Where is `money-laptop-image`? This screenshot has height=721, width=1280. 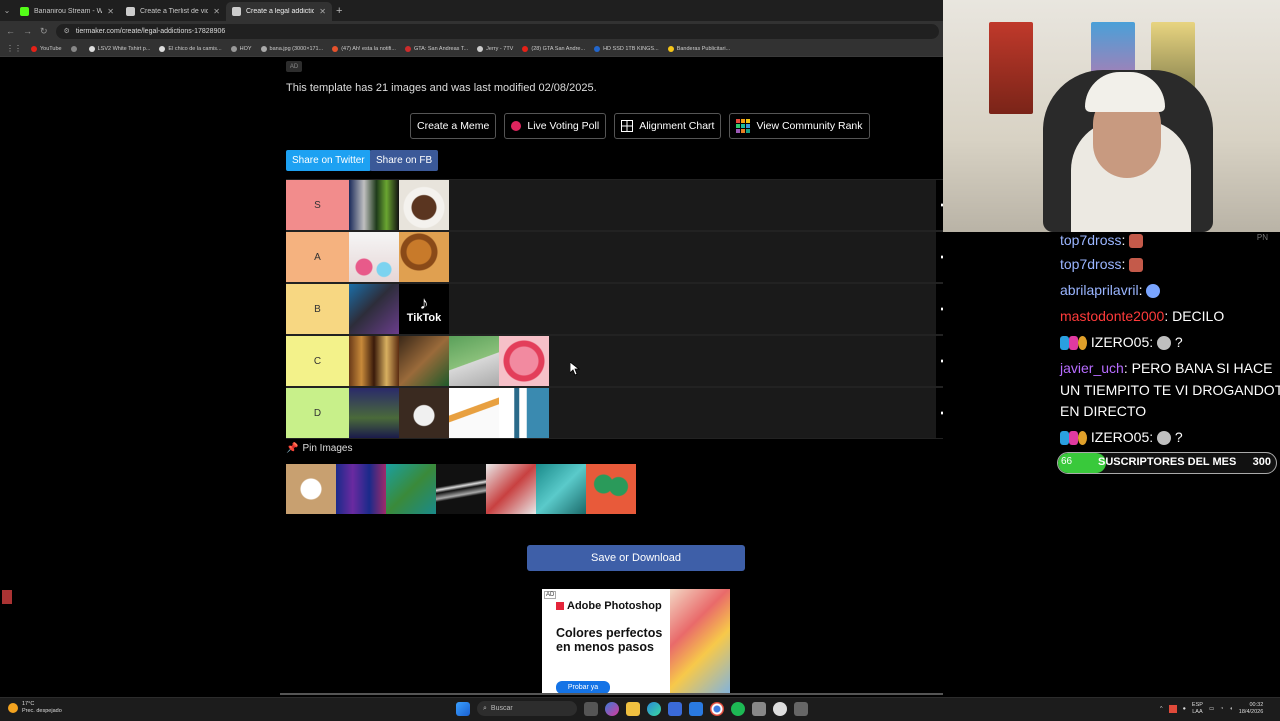
money-laptop-image is located at coordinates (474, 361).